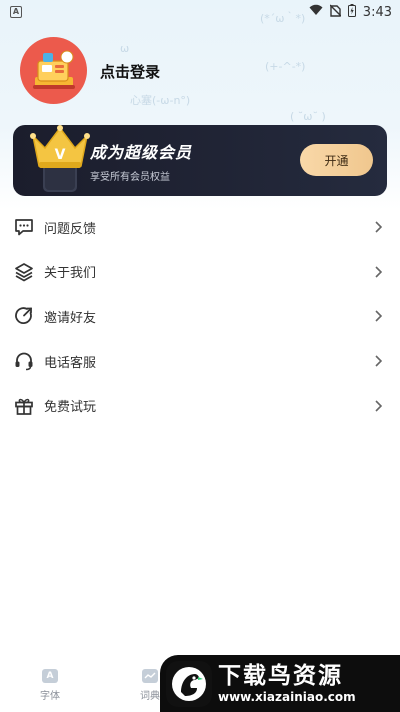 The image size is (400, 712). What do you see at coordinates (24, 316) in the screenshot?
I see `share-icon` at bounding box center [24, 316].